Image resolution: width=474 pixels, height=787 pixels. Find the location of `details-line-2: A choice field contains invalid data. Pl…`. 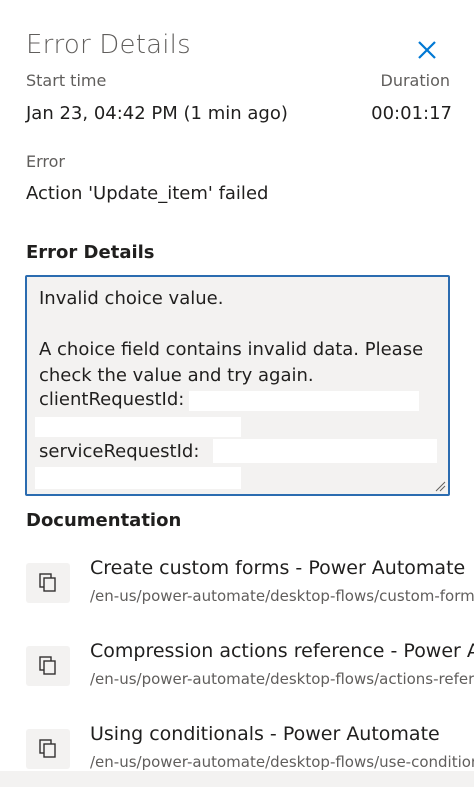

details-line-2: A choice field contains invalid data. Pl… is located at coordinates (231, 349).